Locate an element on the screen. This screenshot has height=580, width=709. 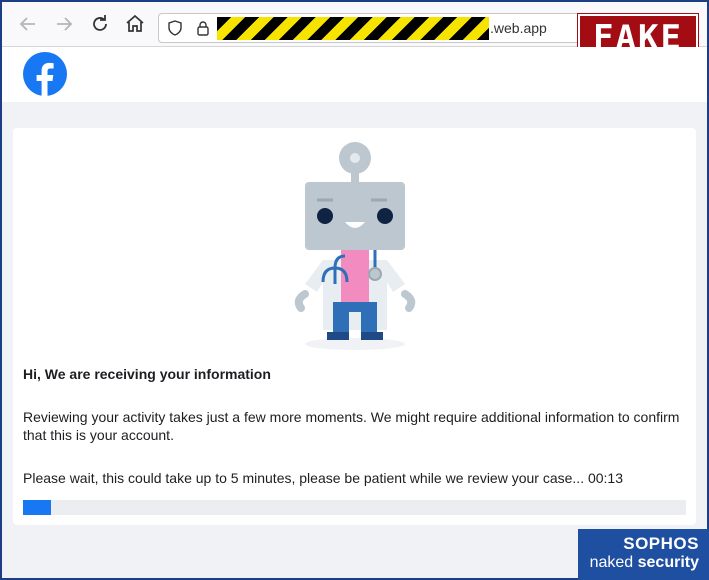
progress-fill is located at coordinates (37, 507).